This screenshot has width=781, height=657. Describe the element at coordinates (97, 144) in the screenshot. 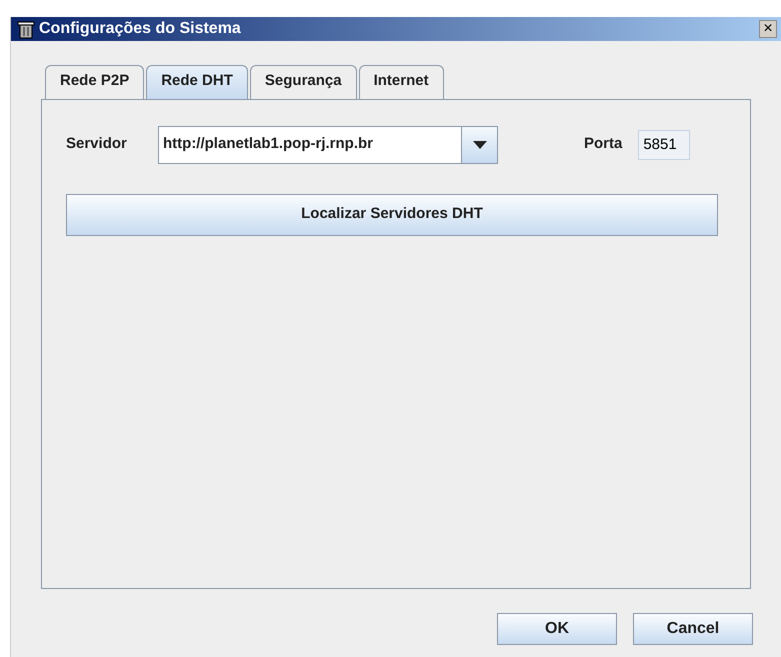

I see `server-label: Servidor` at that location.